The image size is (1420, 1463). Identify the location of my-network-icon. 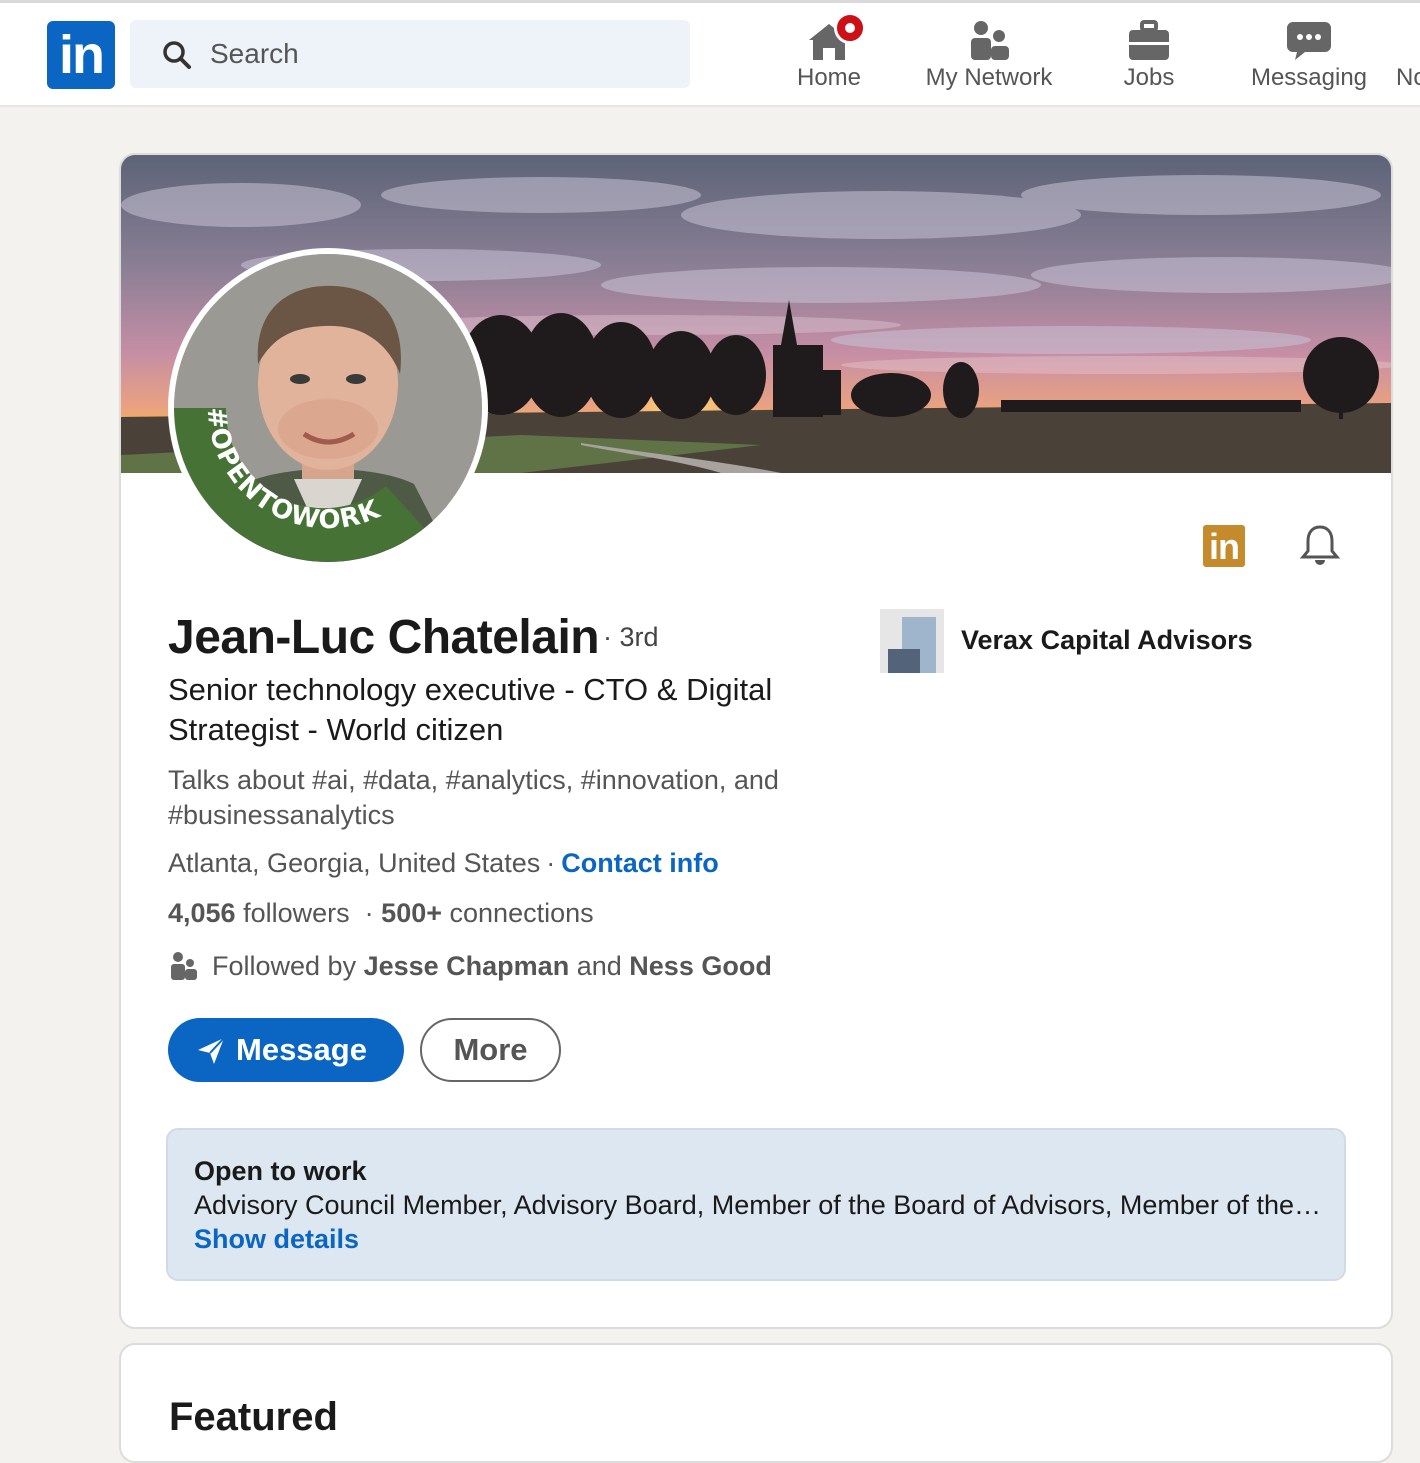
(990, 40).